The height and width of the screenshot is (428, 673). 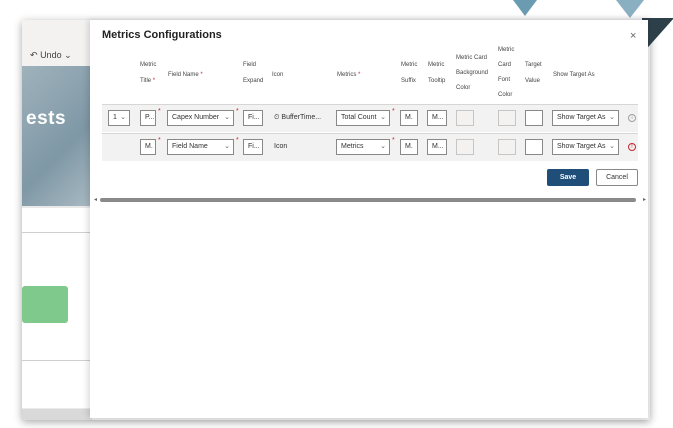 What do you see at coordinates (185, 75) in the screenshot?
I see `header-field-name: Field Name *` at bounding box center [185, 75].